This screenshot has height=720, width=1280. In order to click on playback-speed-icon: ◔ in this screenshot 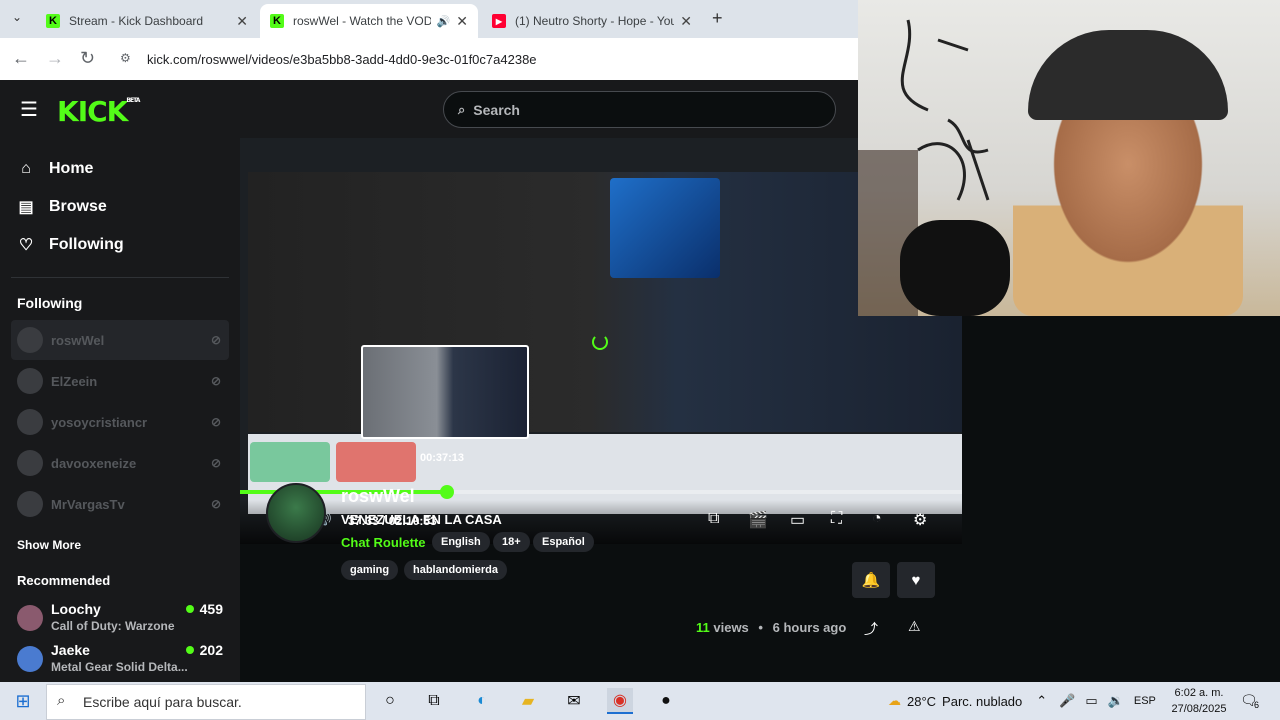, I will do `click(877, 519)`.